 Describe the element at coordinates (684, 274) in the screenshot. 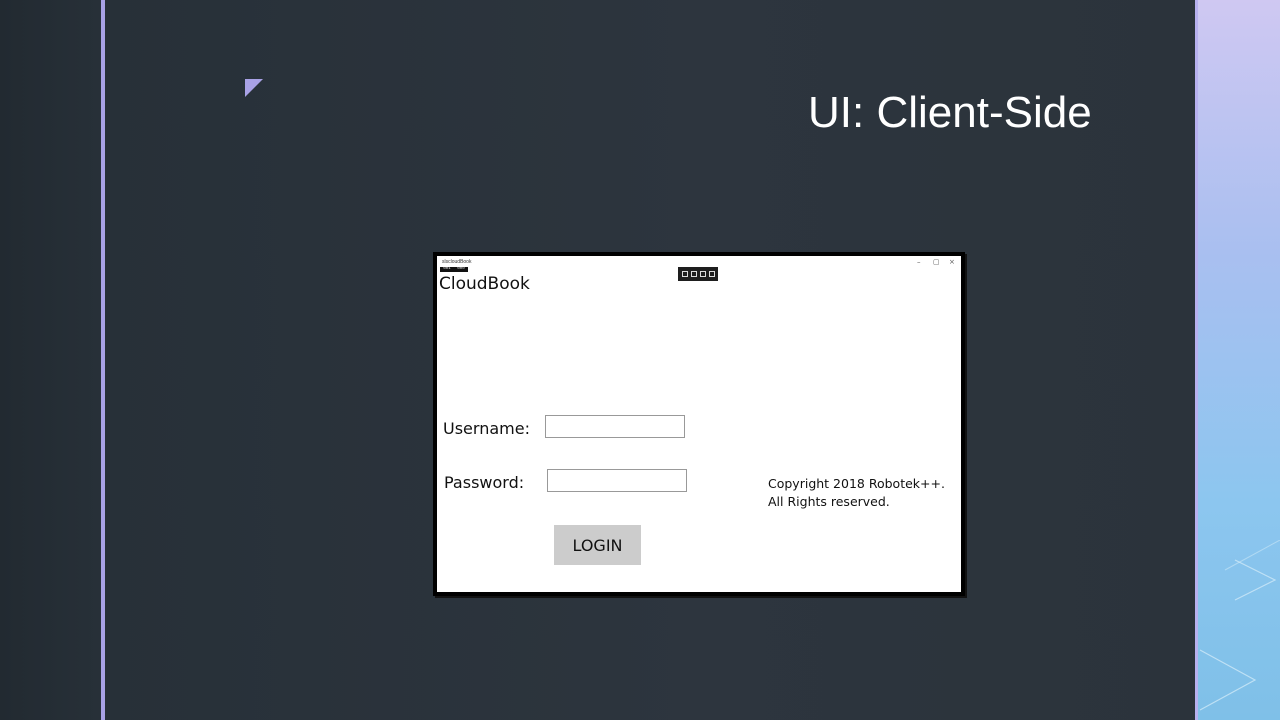

I see `select-element-icon` at that location.